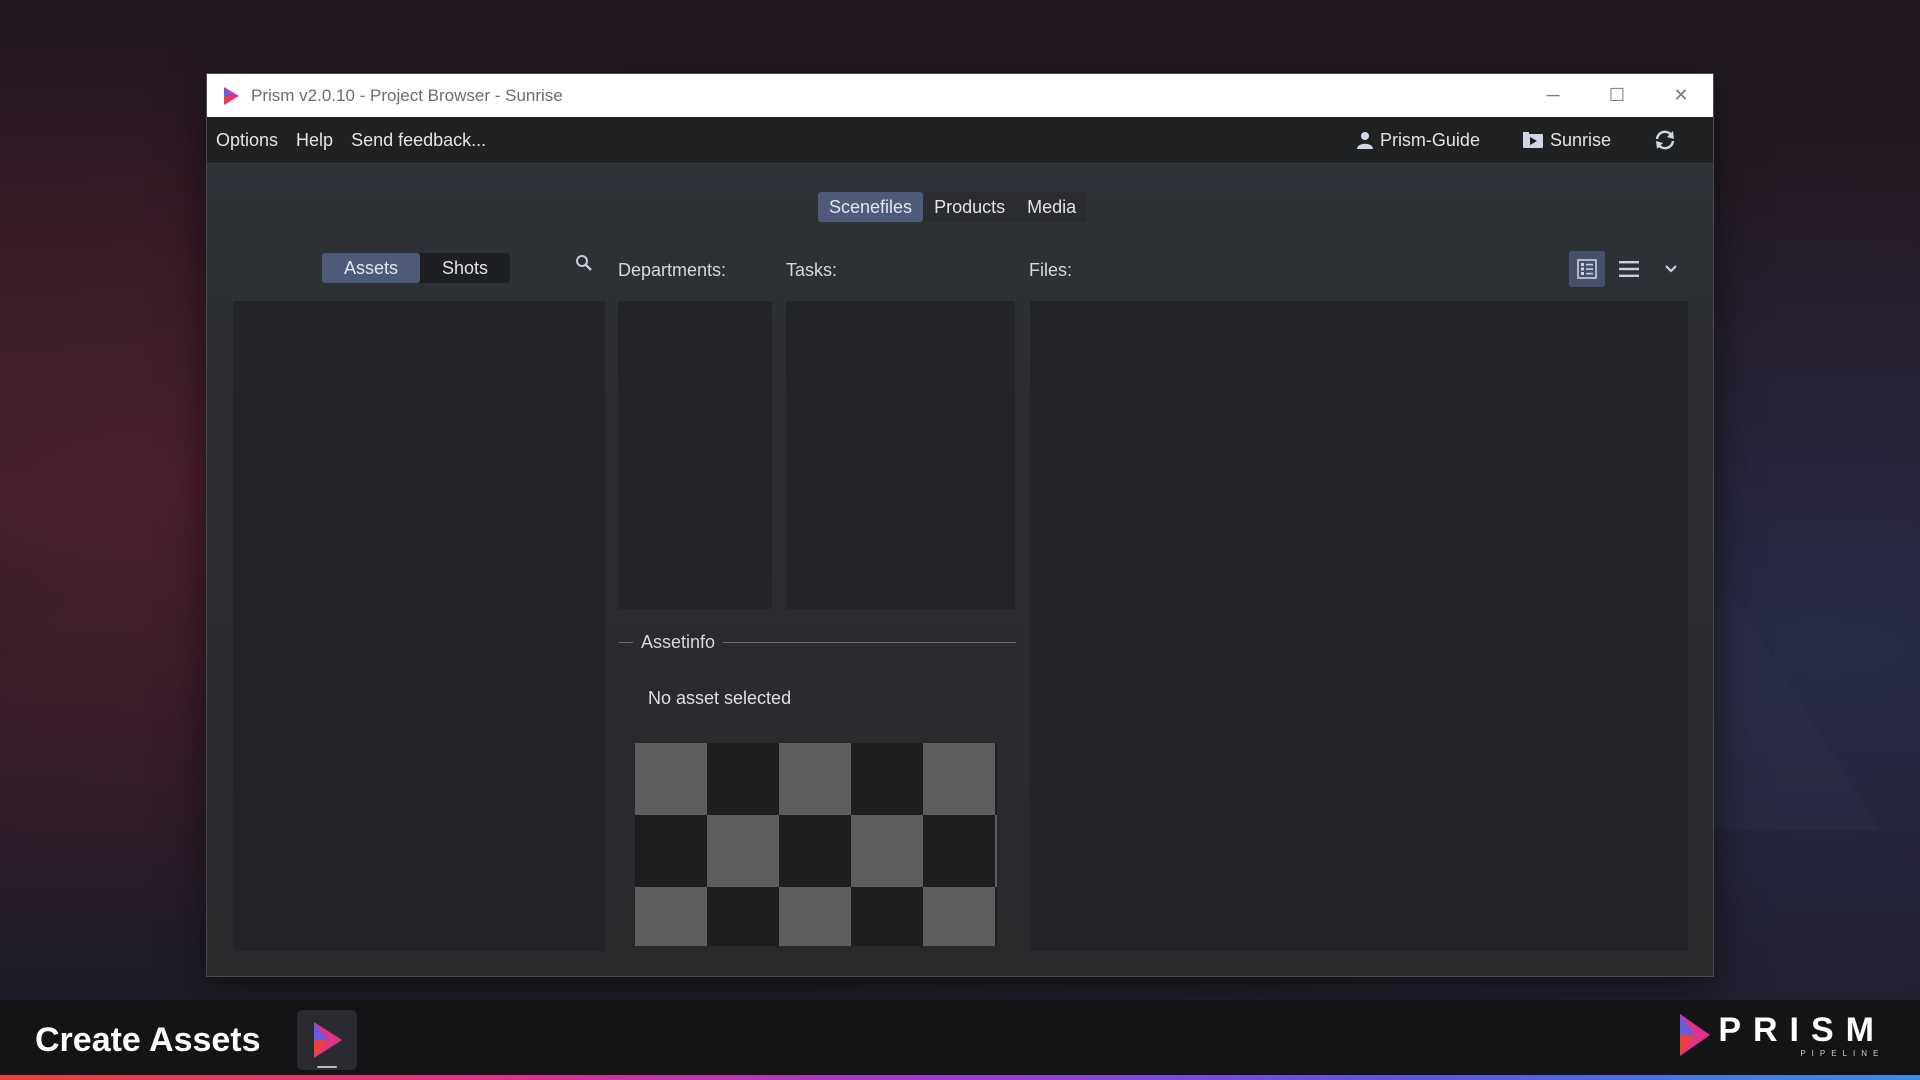 Image resolution: width=1920 pixels, height=1080 pixels. Describe the element at coordinates (1553, 95) in the screenshot. I see `minimize-button: ─` at that location.